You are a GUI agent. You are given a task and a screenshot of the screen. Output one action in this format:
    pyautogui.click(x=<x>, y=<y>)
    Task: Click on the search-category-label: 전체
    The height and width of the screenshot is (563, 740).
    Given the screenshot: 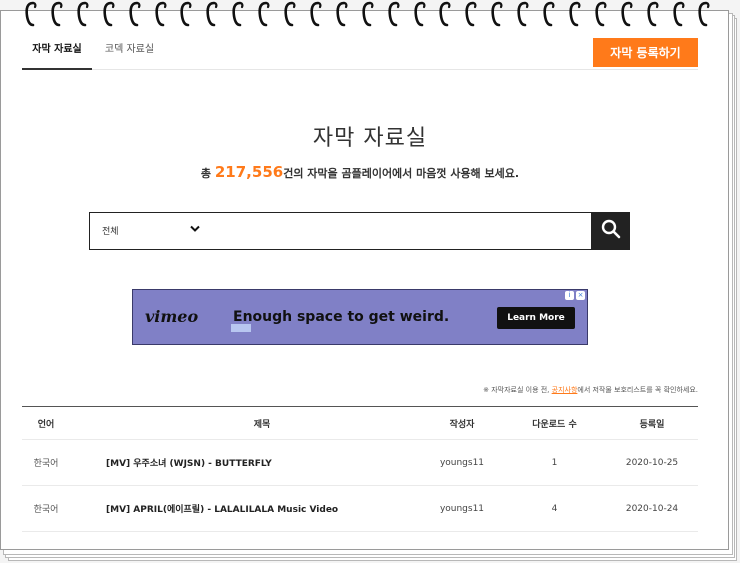 What is the action you would take?
    pyautogui.click(x=110, y=232)
    